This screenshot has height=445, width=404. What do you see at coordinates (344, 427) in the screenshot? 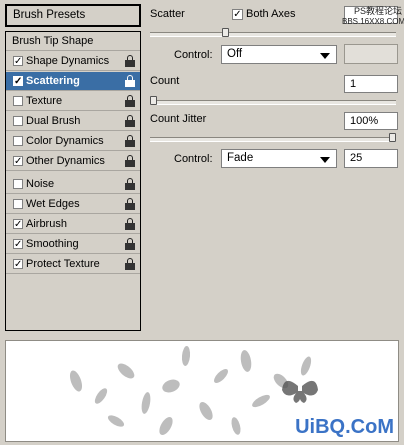
I see `watermark-bottom: UiBQ.CoM` at bounding box center [344, 427].